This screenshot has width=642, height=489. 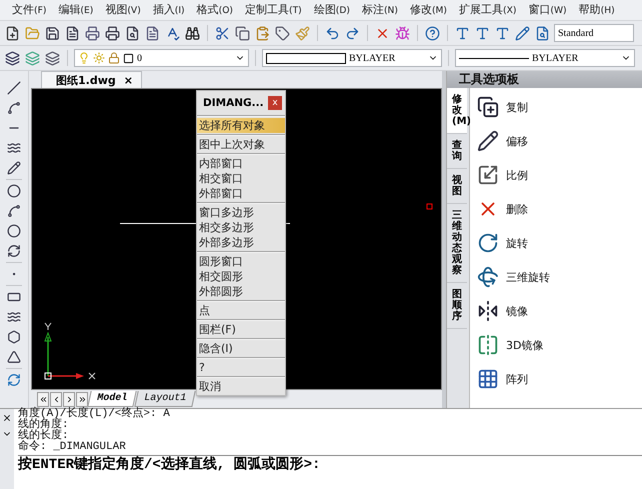 What do you see at coordinates (241, 227) in the screenshot?
I see `menu-item: 相交多边形` at bounding box center [241, 227].